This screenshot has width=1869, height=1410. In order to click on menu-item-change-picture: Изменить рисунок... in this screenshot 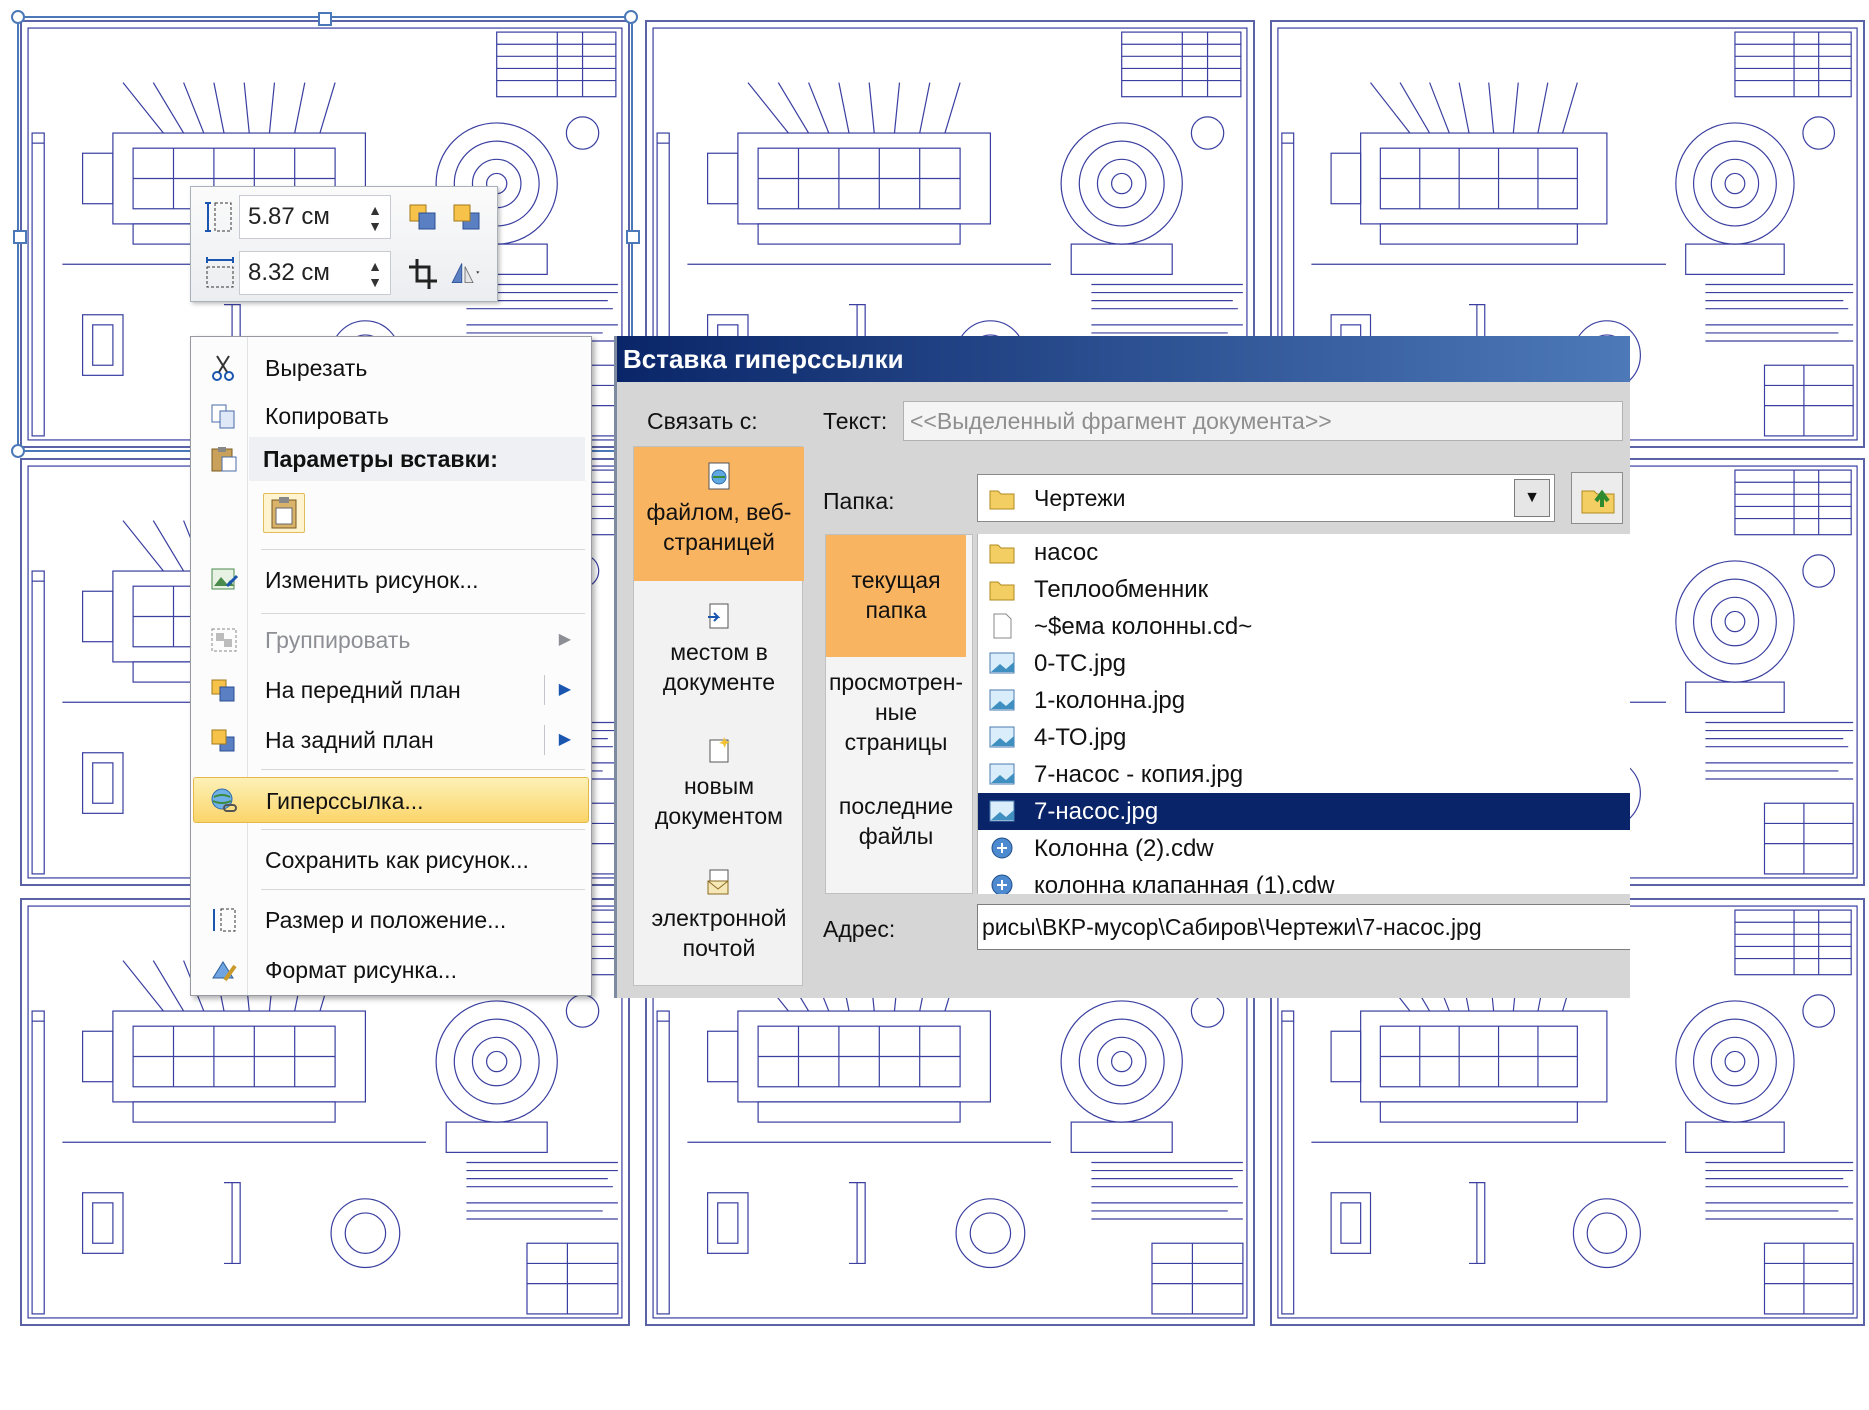, I will do `click(391, 580)`.